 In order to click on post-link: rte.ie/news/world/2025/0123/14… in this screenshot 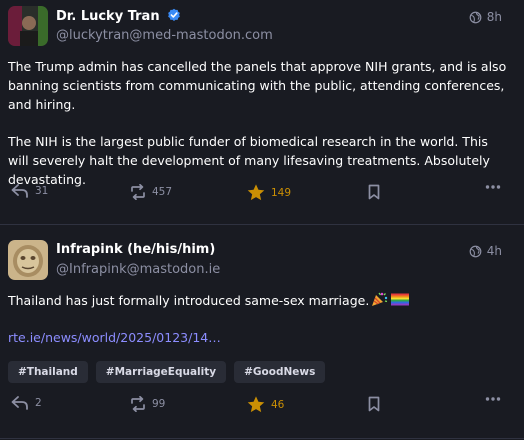, I will do `click(114, 337)`.